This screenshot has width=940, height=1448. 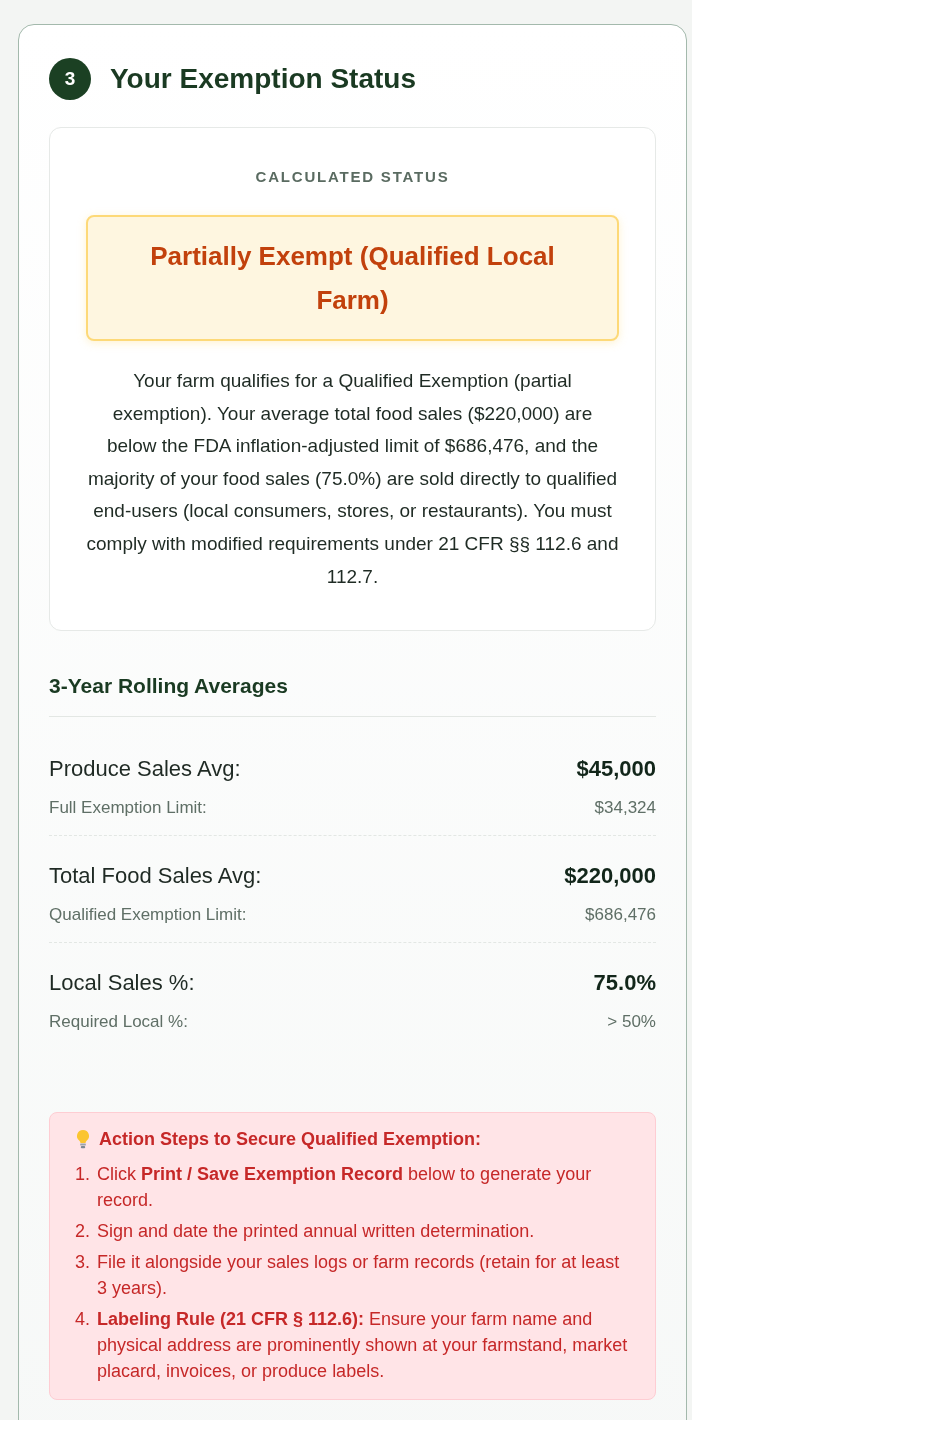 What do you see at coordinates (148, 915) in the screenshot?
I see `limit-label: Qualified Exemption Limit:` at bounding box center [148, 915].